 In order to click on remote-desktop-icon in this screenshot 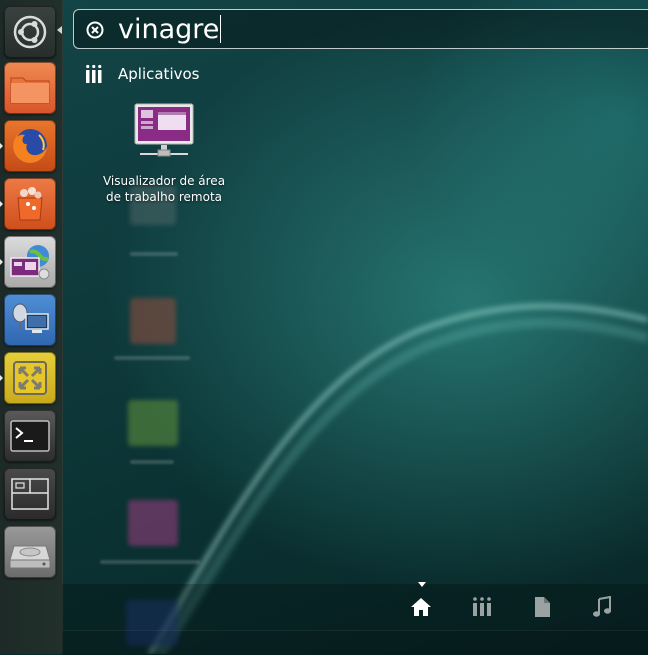, I will do `click(30, 262)`.